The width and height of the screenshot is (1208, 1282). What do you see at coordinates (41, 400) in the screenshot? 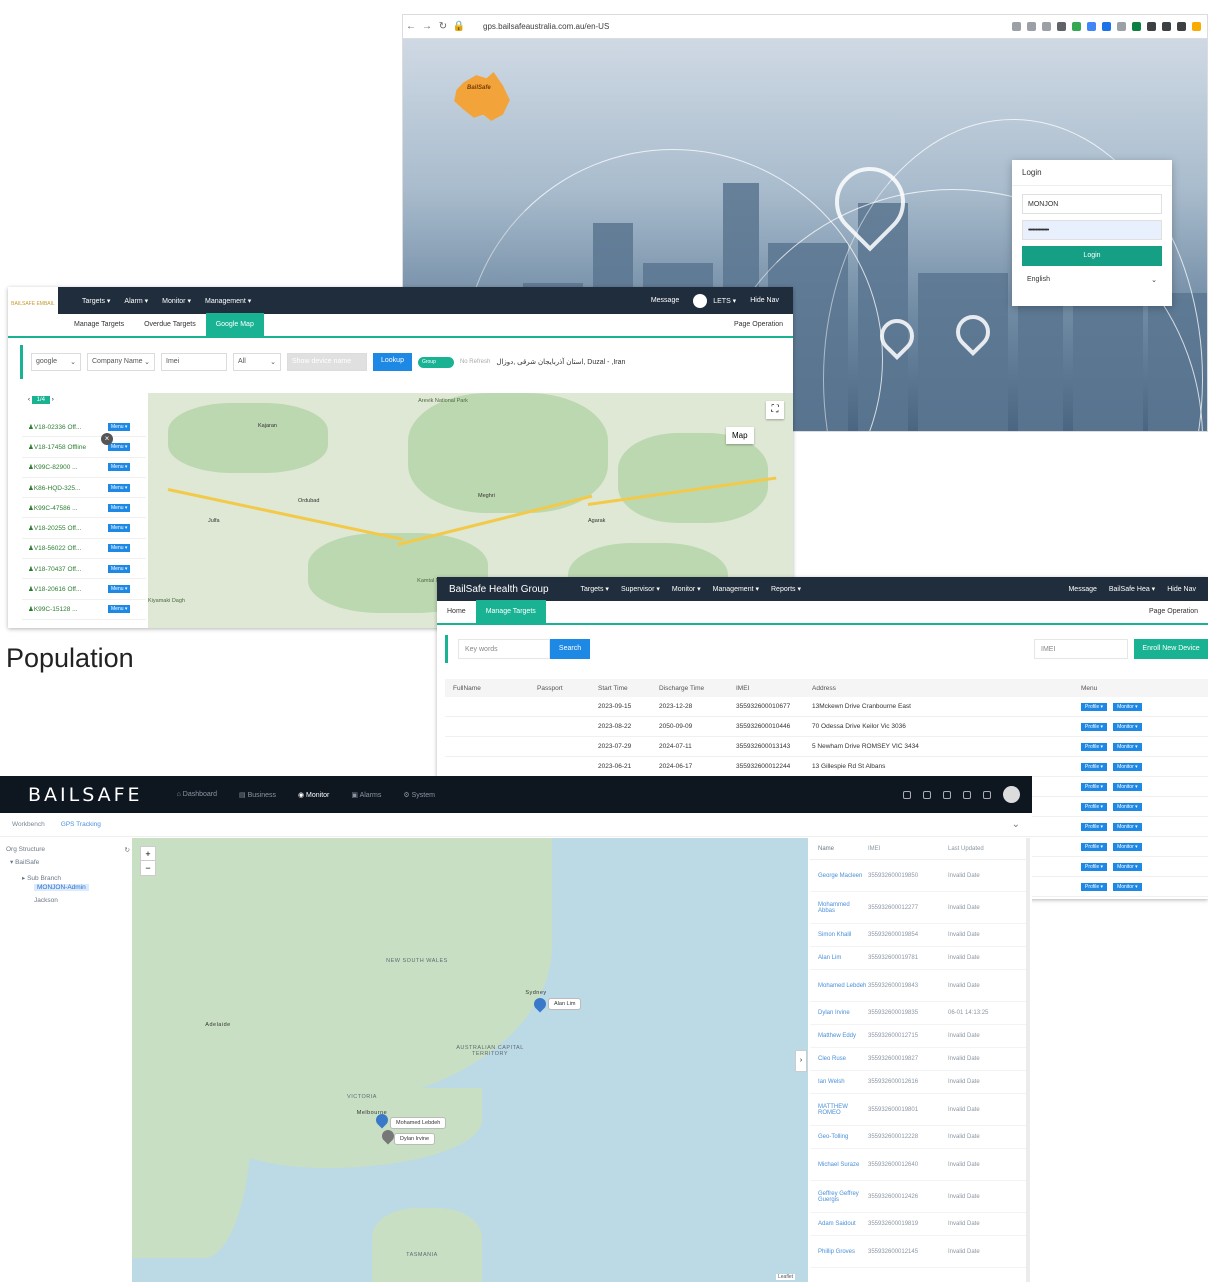
I see `page-indicator: 1/4` at bounding box center [41, 400].